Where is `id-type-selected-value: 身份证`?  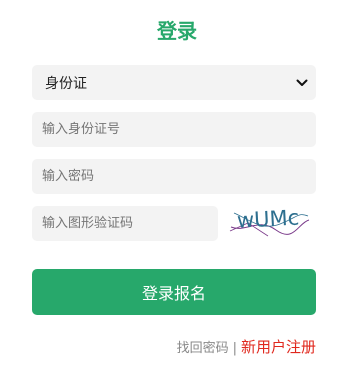
id-type-selected-value: 身份证 is located at coordinates (66, 83).